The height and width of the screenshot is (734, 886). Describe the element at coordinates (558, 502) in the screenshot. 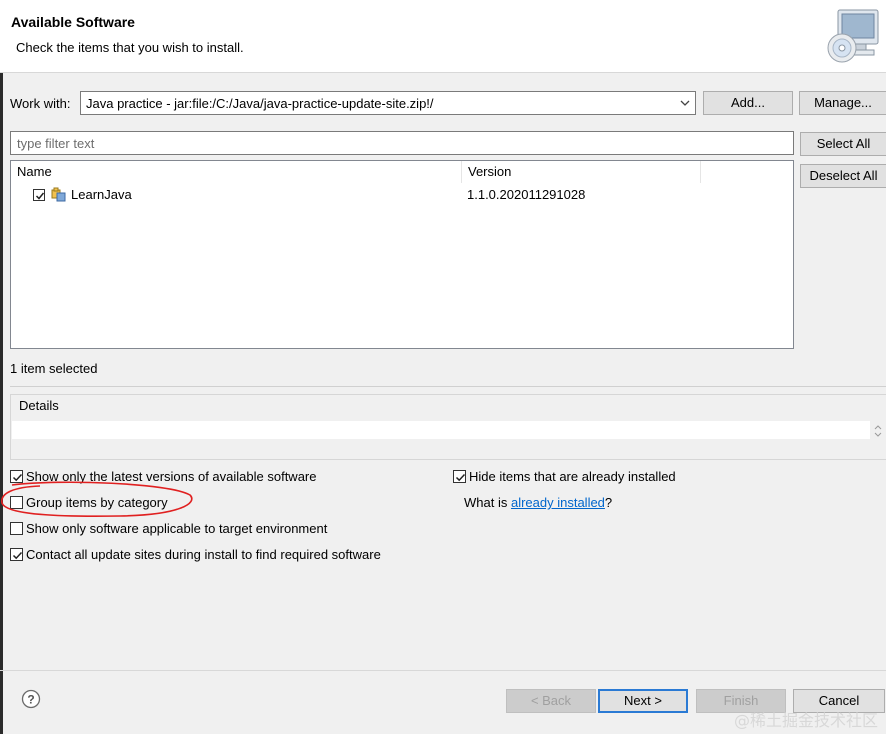

I see `already-installed-link: already installed` at that location.